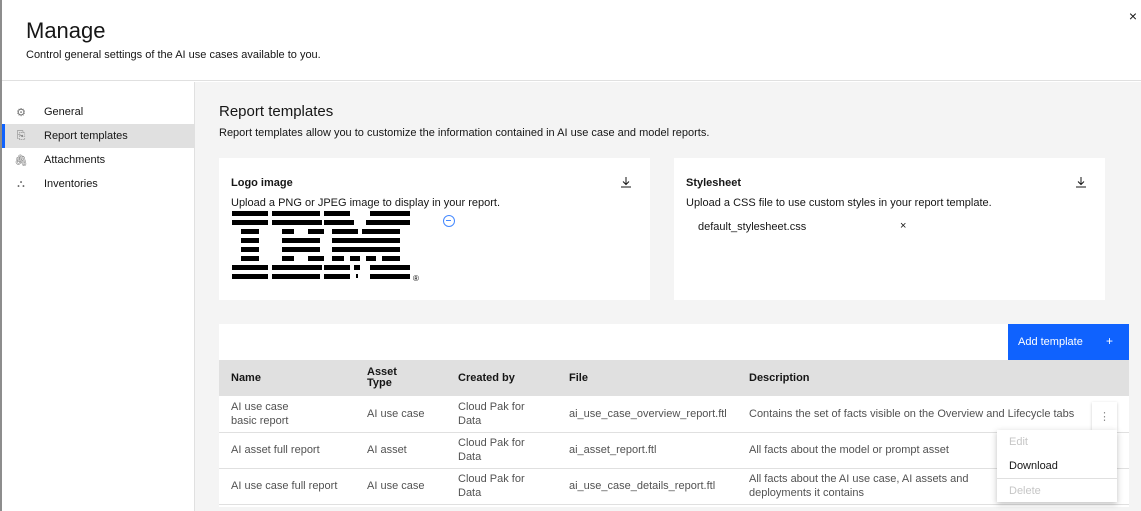  What do you see at coordinates (416, 278) in the screenshot?
I see `registered-mark: ®` at bounding box center [416, 278].